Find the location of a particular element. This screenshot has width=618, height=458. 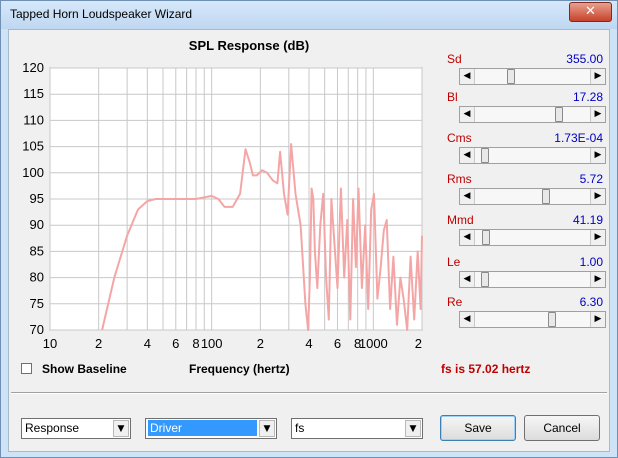

rms-slider: ◀ ▶ is located at coordinates (532, 196).